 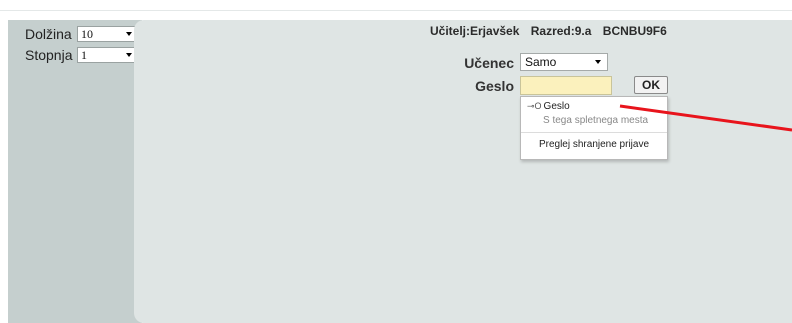 I want to click on stopnja-value: 1, so click(x=84, y=55).